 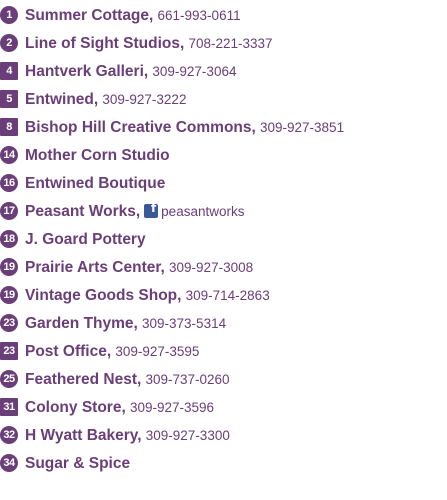 I want to click on directory-entry: 31 Colony Store, 309-927-3596, so click(x=223, y=408).